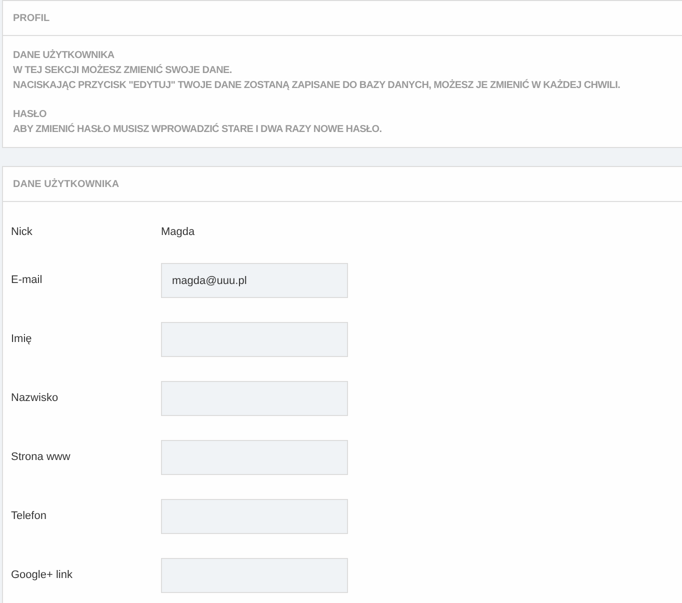 The width and height of the screenshot is (682, 603). What do you see at coordinates (27, 280) in the screenshot?
I see `field-label: E-mail` at bounding box center [27, 280].